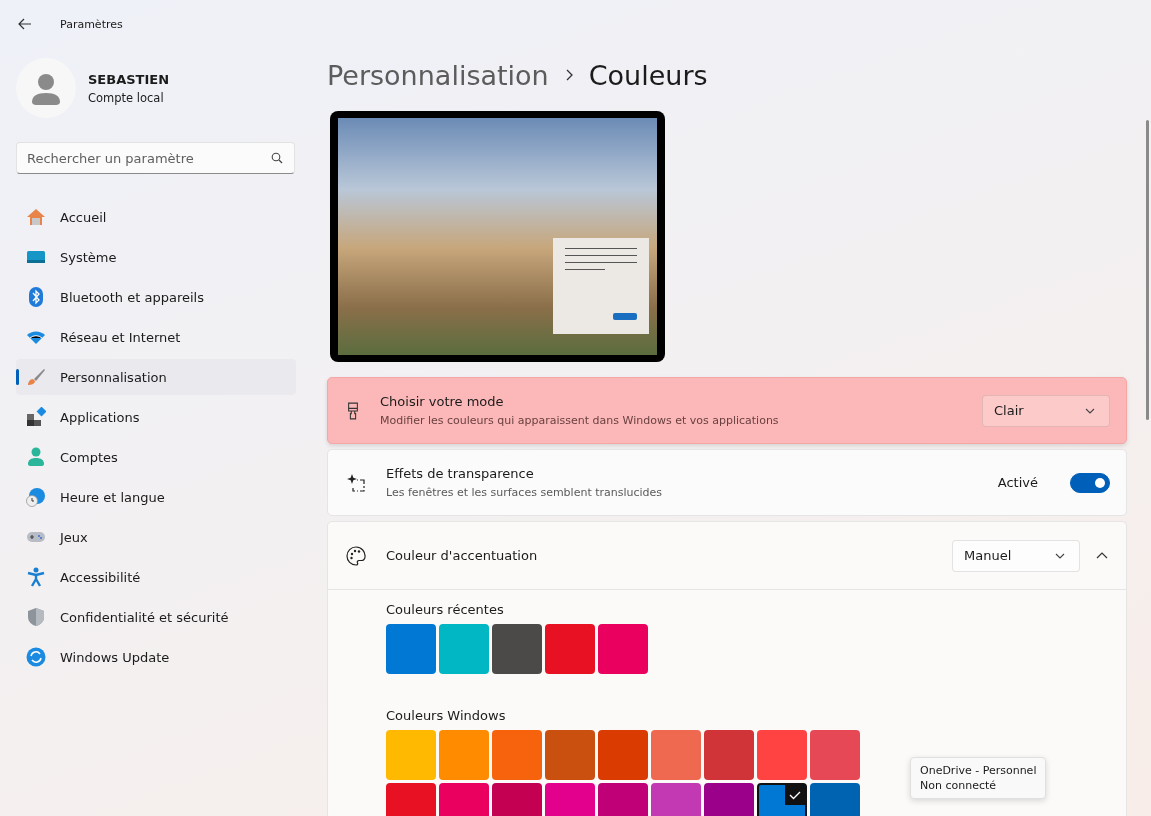 The height and width of the screenshot is (816, 1151). Describe the element at coordinates (156, 297) in the screenshot. I see `sidebar-item: Bluetooth et appareils` at that location.